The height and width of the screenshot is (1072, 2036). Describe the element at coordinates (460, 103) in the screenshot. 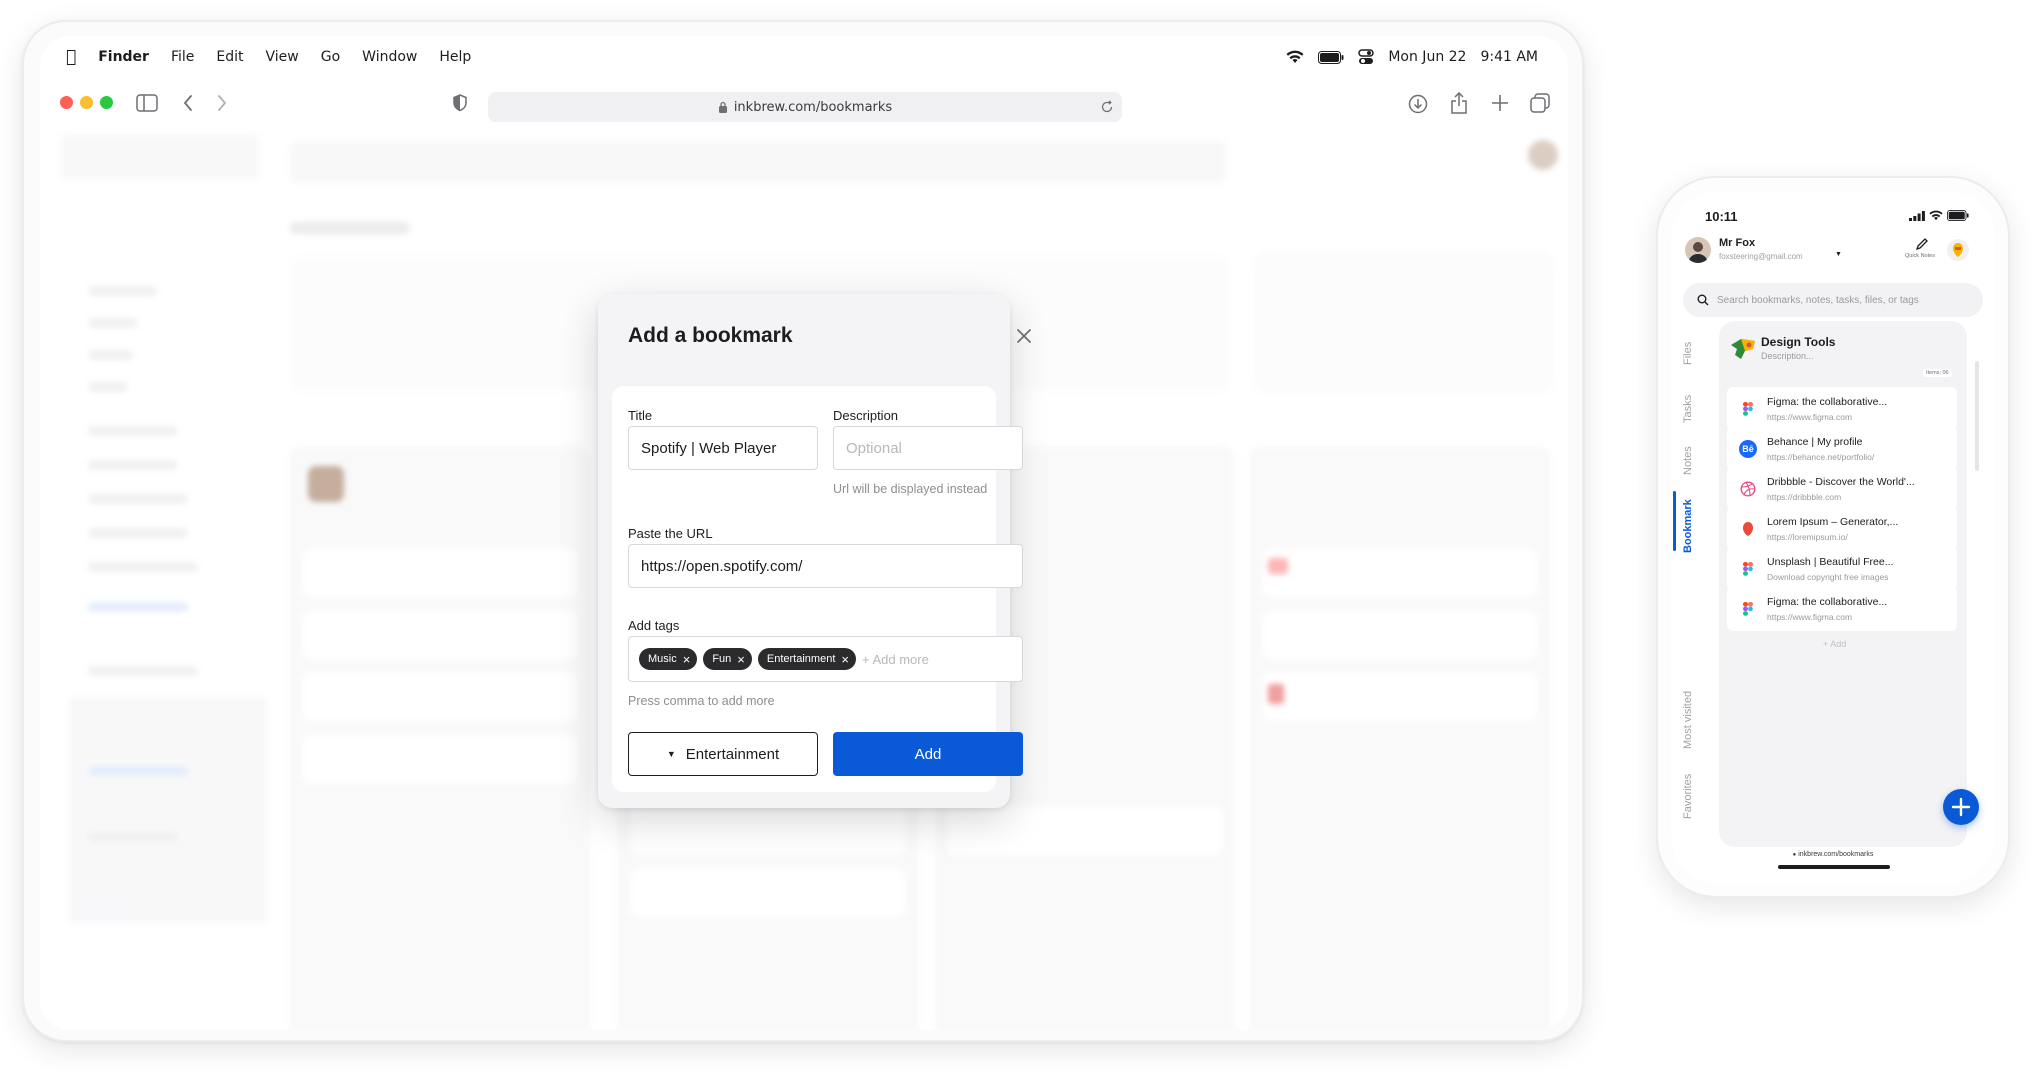

I see `privacy-shield-icon` at that location.